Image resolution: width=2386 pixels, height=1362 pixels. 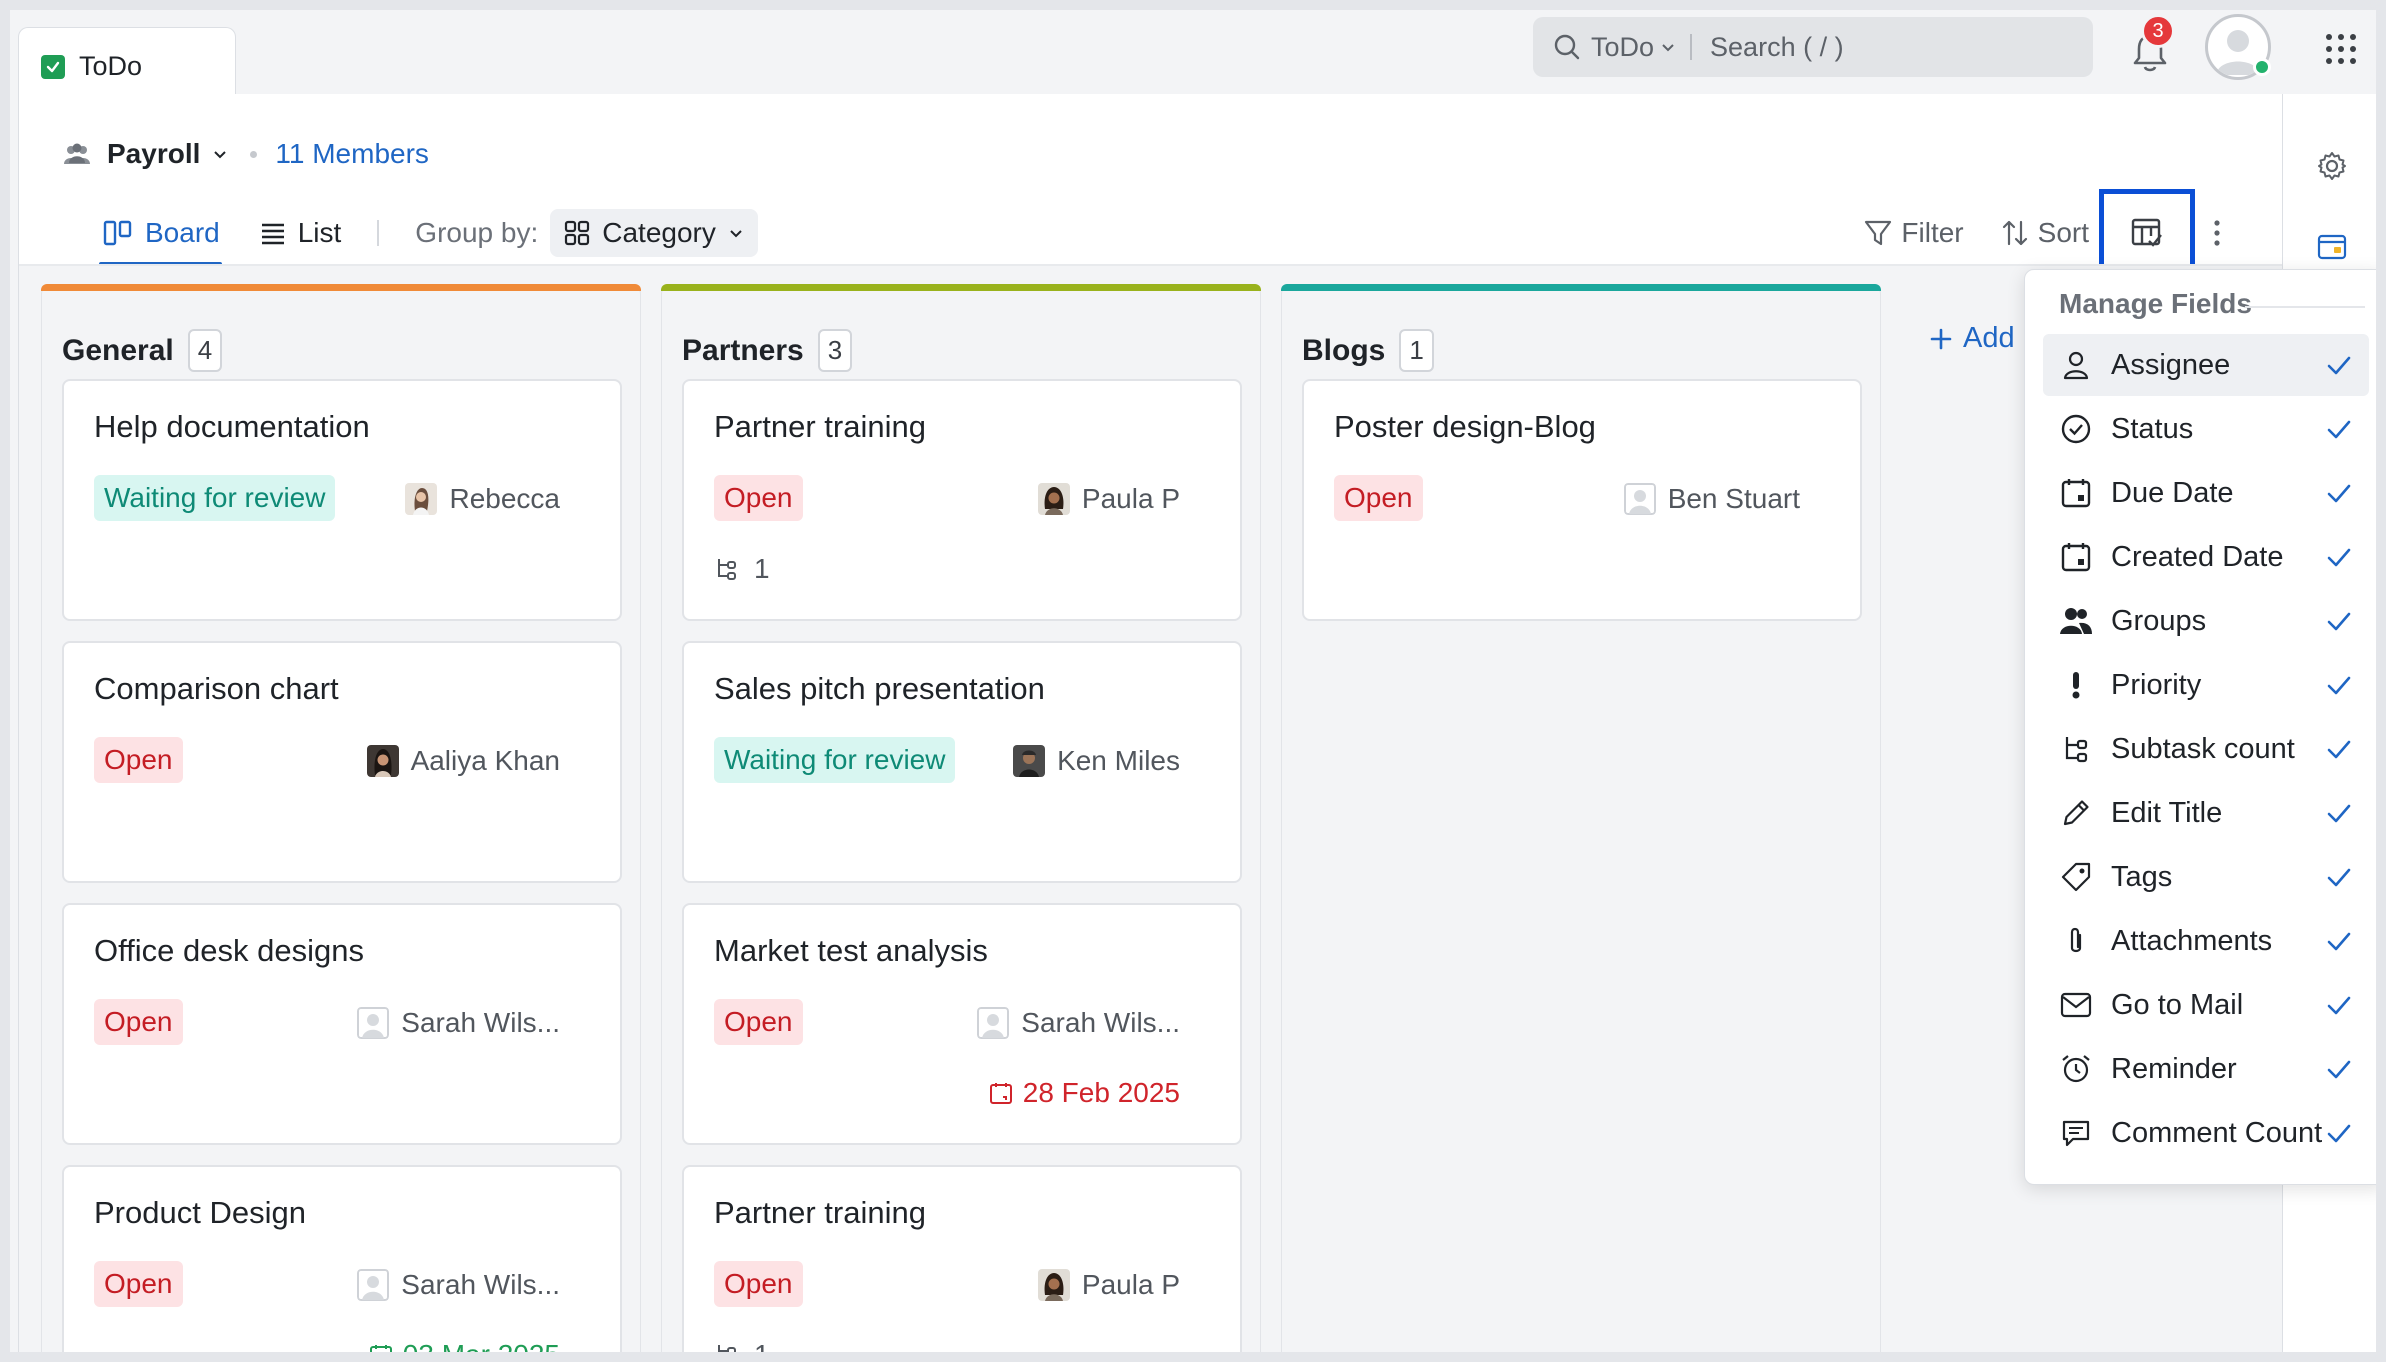 I want to click on sort-button: Sort, so click(x=2044, y=233).